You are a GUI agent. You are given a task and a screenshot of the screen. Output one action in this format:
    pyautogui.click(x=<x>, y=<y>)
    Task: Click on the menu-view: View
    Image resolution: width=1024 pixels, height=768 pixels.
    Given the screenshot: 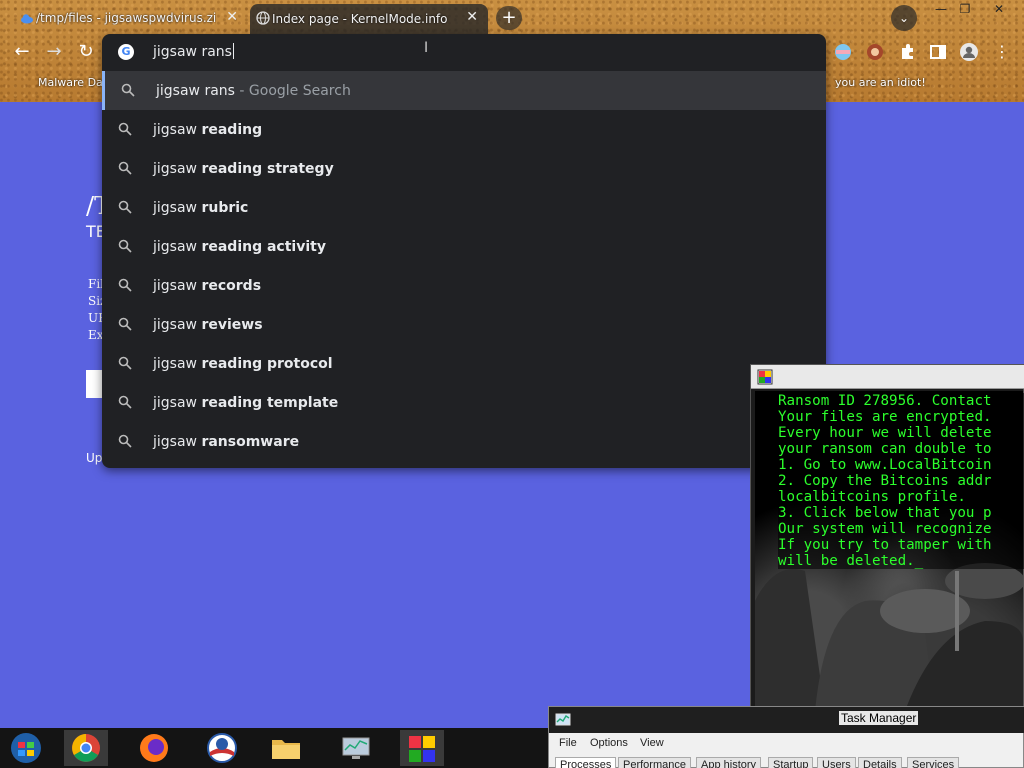 What is the action you would take?
    pyautogui.click(x=652, y=743)
    